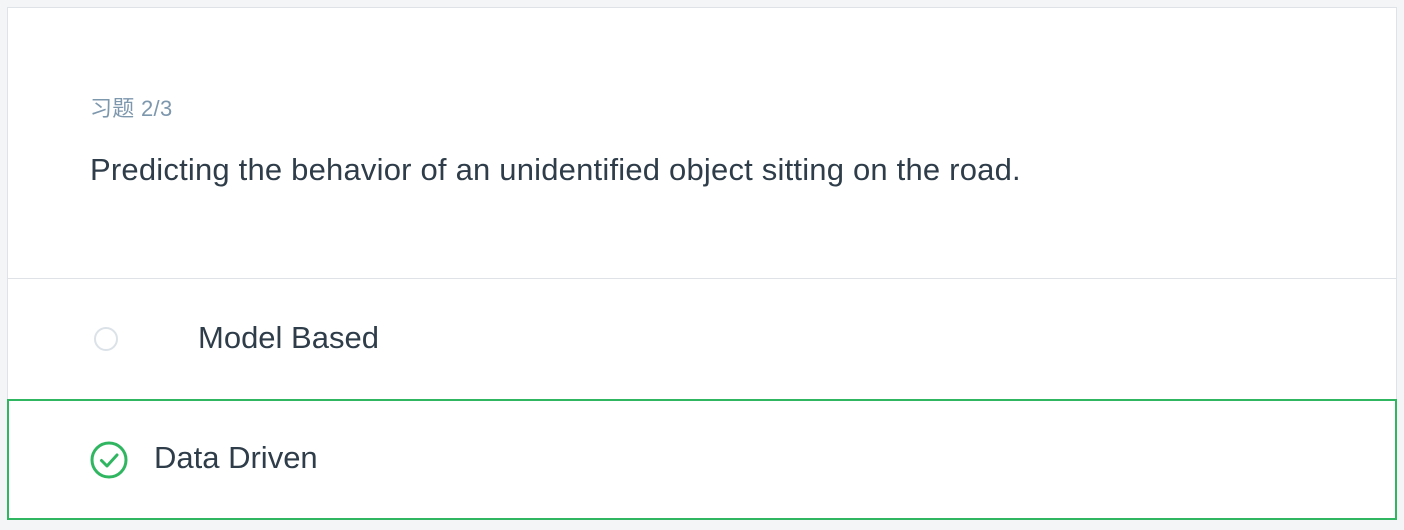 This screenshot has width=1404, height=530. I want to click on option-label: Model Based, so click(288, 337).